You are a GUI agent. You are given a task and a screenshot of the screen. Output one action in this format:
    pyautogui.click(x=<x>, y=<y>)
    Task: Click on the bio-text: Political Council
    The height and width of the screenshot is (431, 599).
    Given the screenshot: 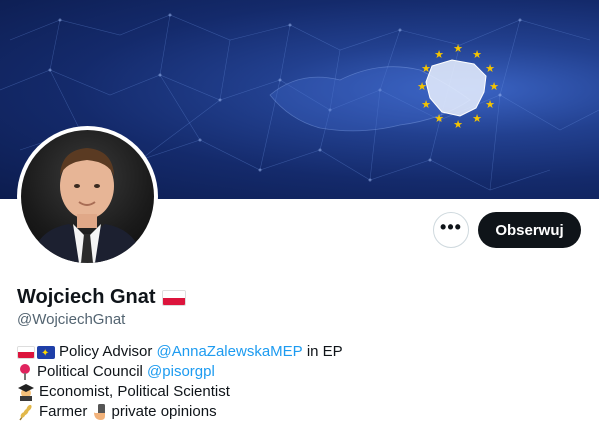 What is the action you would take?
    pyautogui.click(x=92, y=371)
    